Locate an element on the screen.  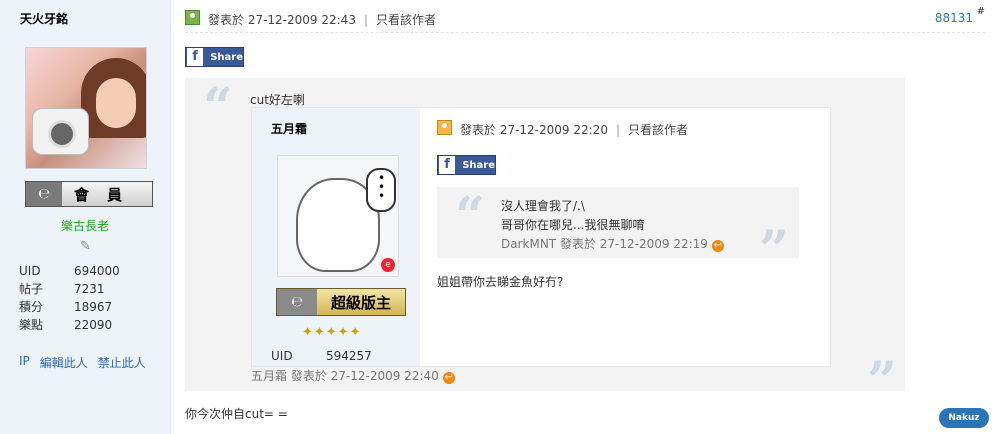
stat-value: 7231 is located at coordinates (89, 289).